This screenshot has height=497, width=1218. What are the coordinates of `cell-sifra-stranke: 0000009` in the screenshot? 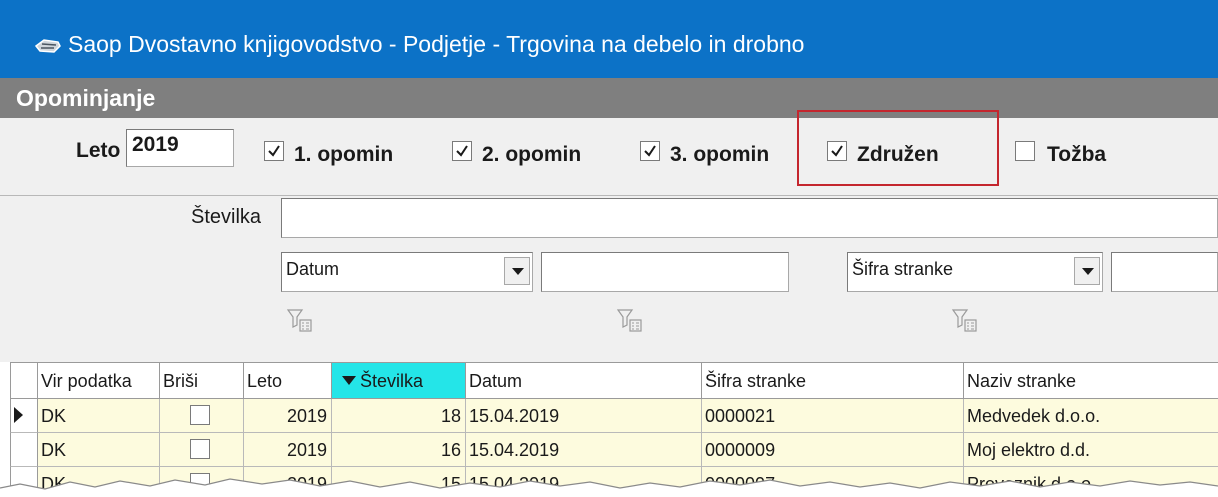 It's located at (833, 450).